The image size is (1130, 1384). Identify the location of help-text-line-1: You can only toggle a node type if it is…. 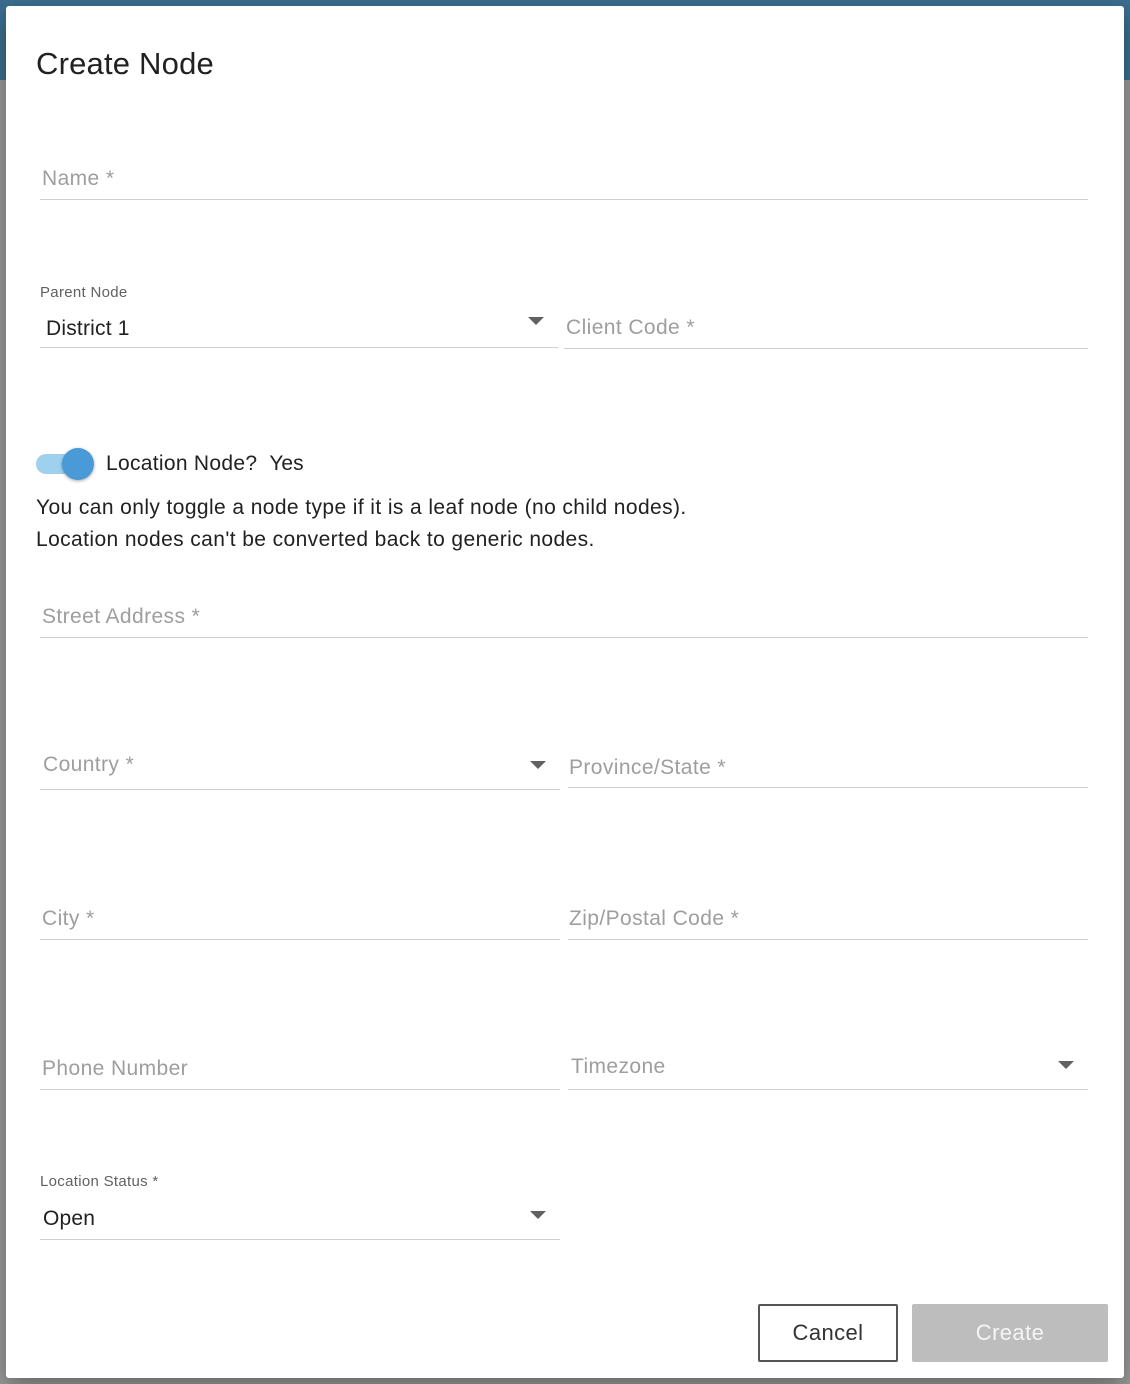
(361, 507).